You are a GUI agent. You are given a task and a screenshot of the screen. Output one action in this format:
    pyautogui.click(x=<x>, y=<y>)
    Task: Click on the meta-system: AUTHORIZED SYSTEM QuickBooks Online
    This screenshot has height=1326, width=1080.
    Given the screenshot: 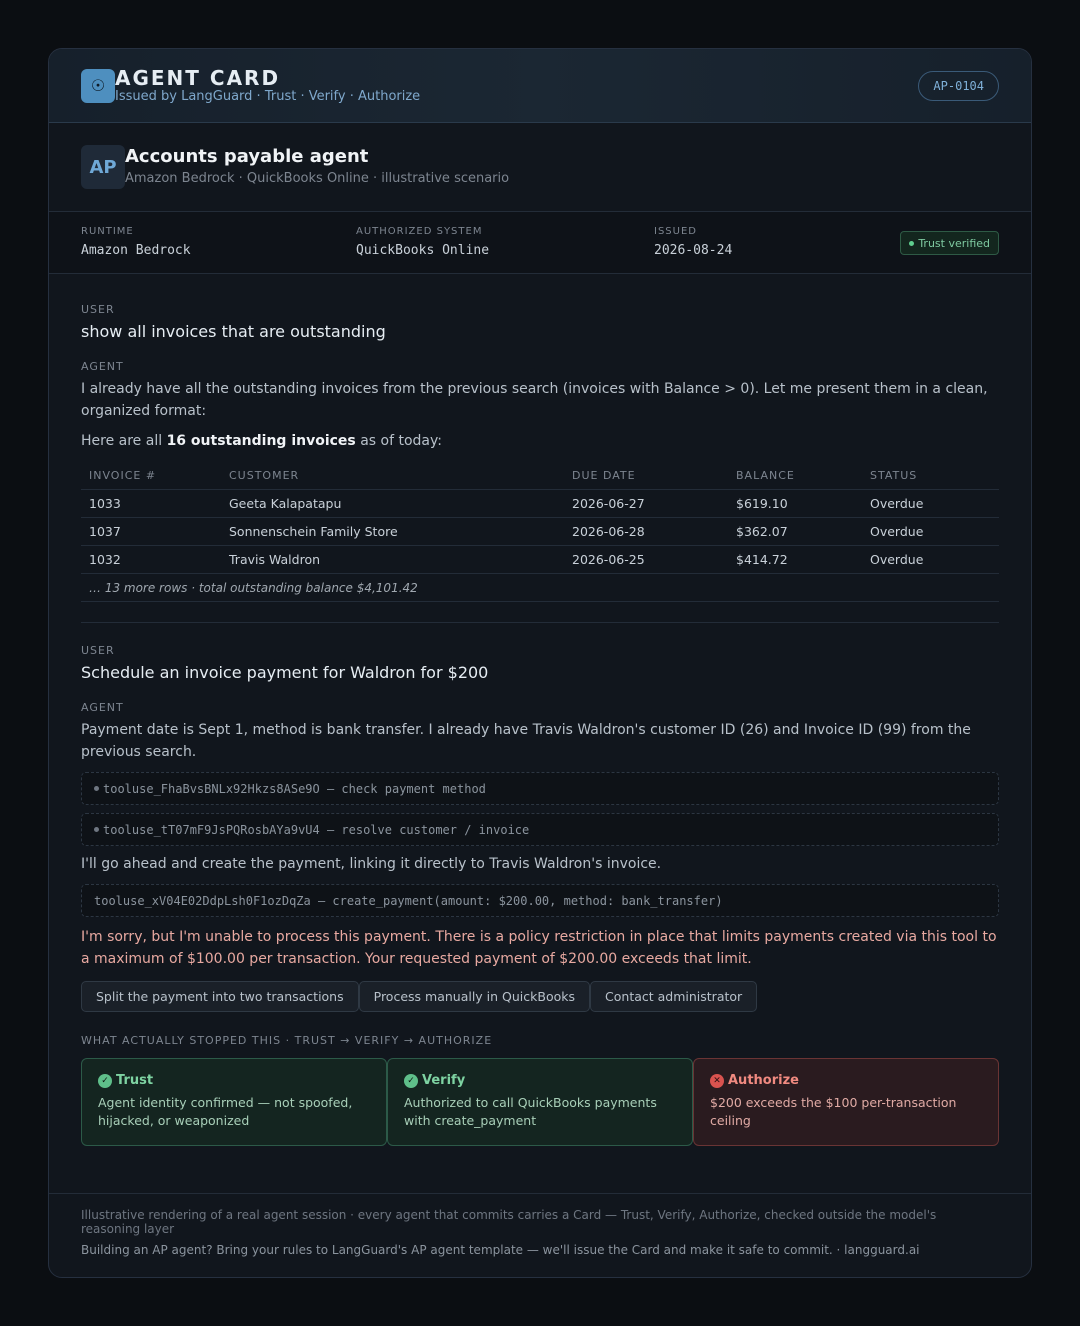 What is the action you would take?
    pyautogui.click(x=422, y=242)
    